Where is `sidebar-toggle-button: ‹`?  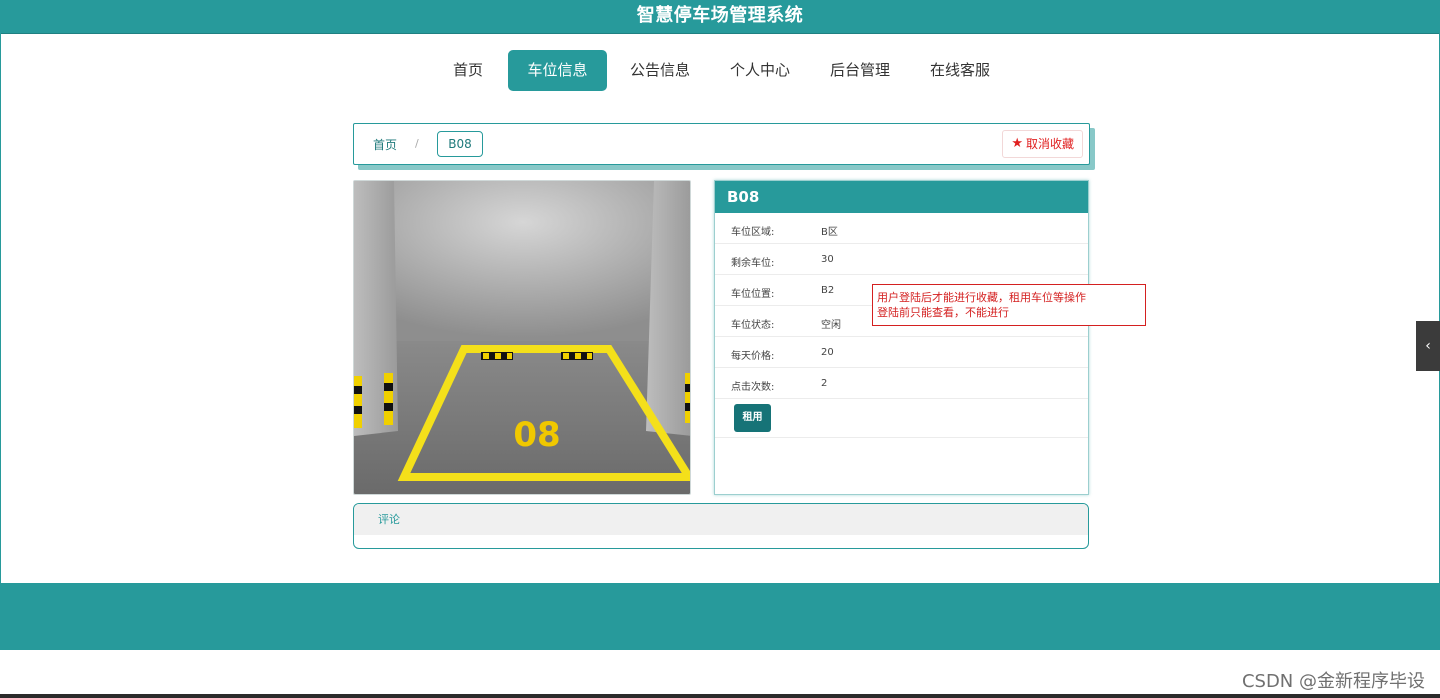
sidebar-toggle-button: ‹ is located at coordinates (1428, 346).